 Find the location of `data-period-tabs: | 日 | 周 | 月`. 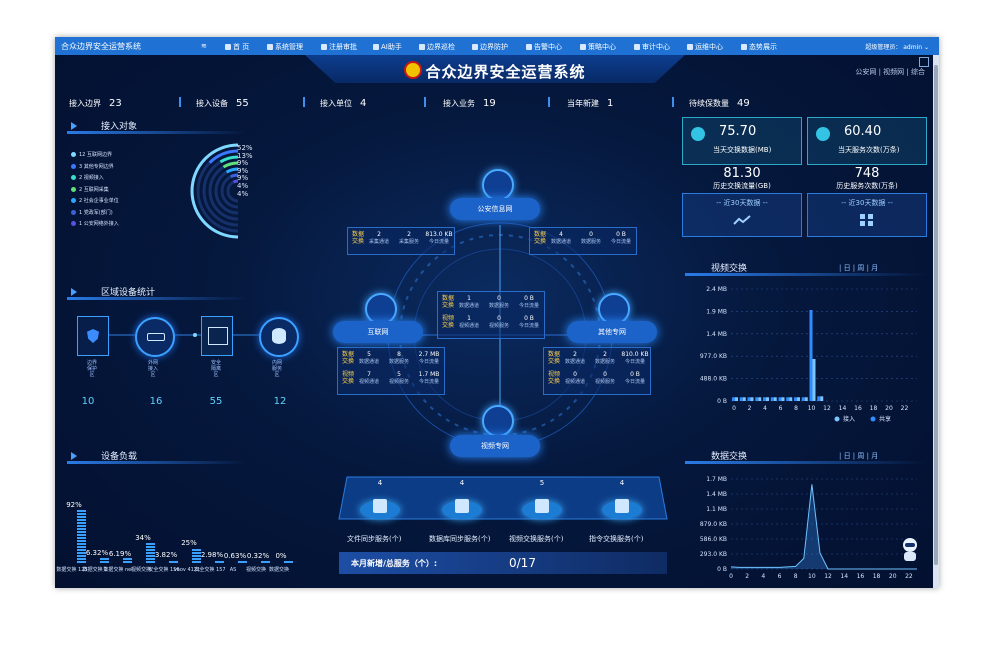

data-period-tabs: | 日 | 周 | 月 is located at coordinates (858, 456).